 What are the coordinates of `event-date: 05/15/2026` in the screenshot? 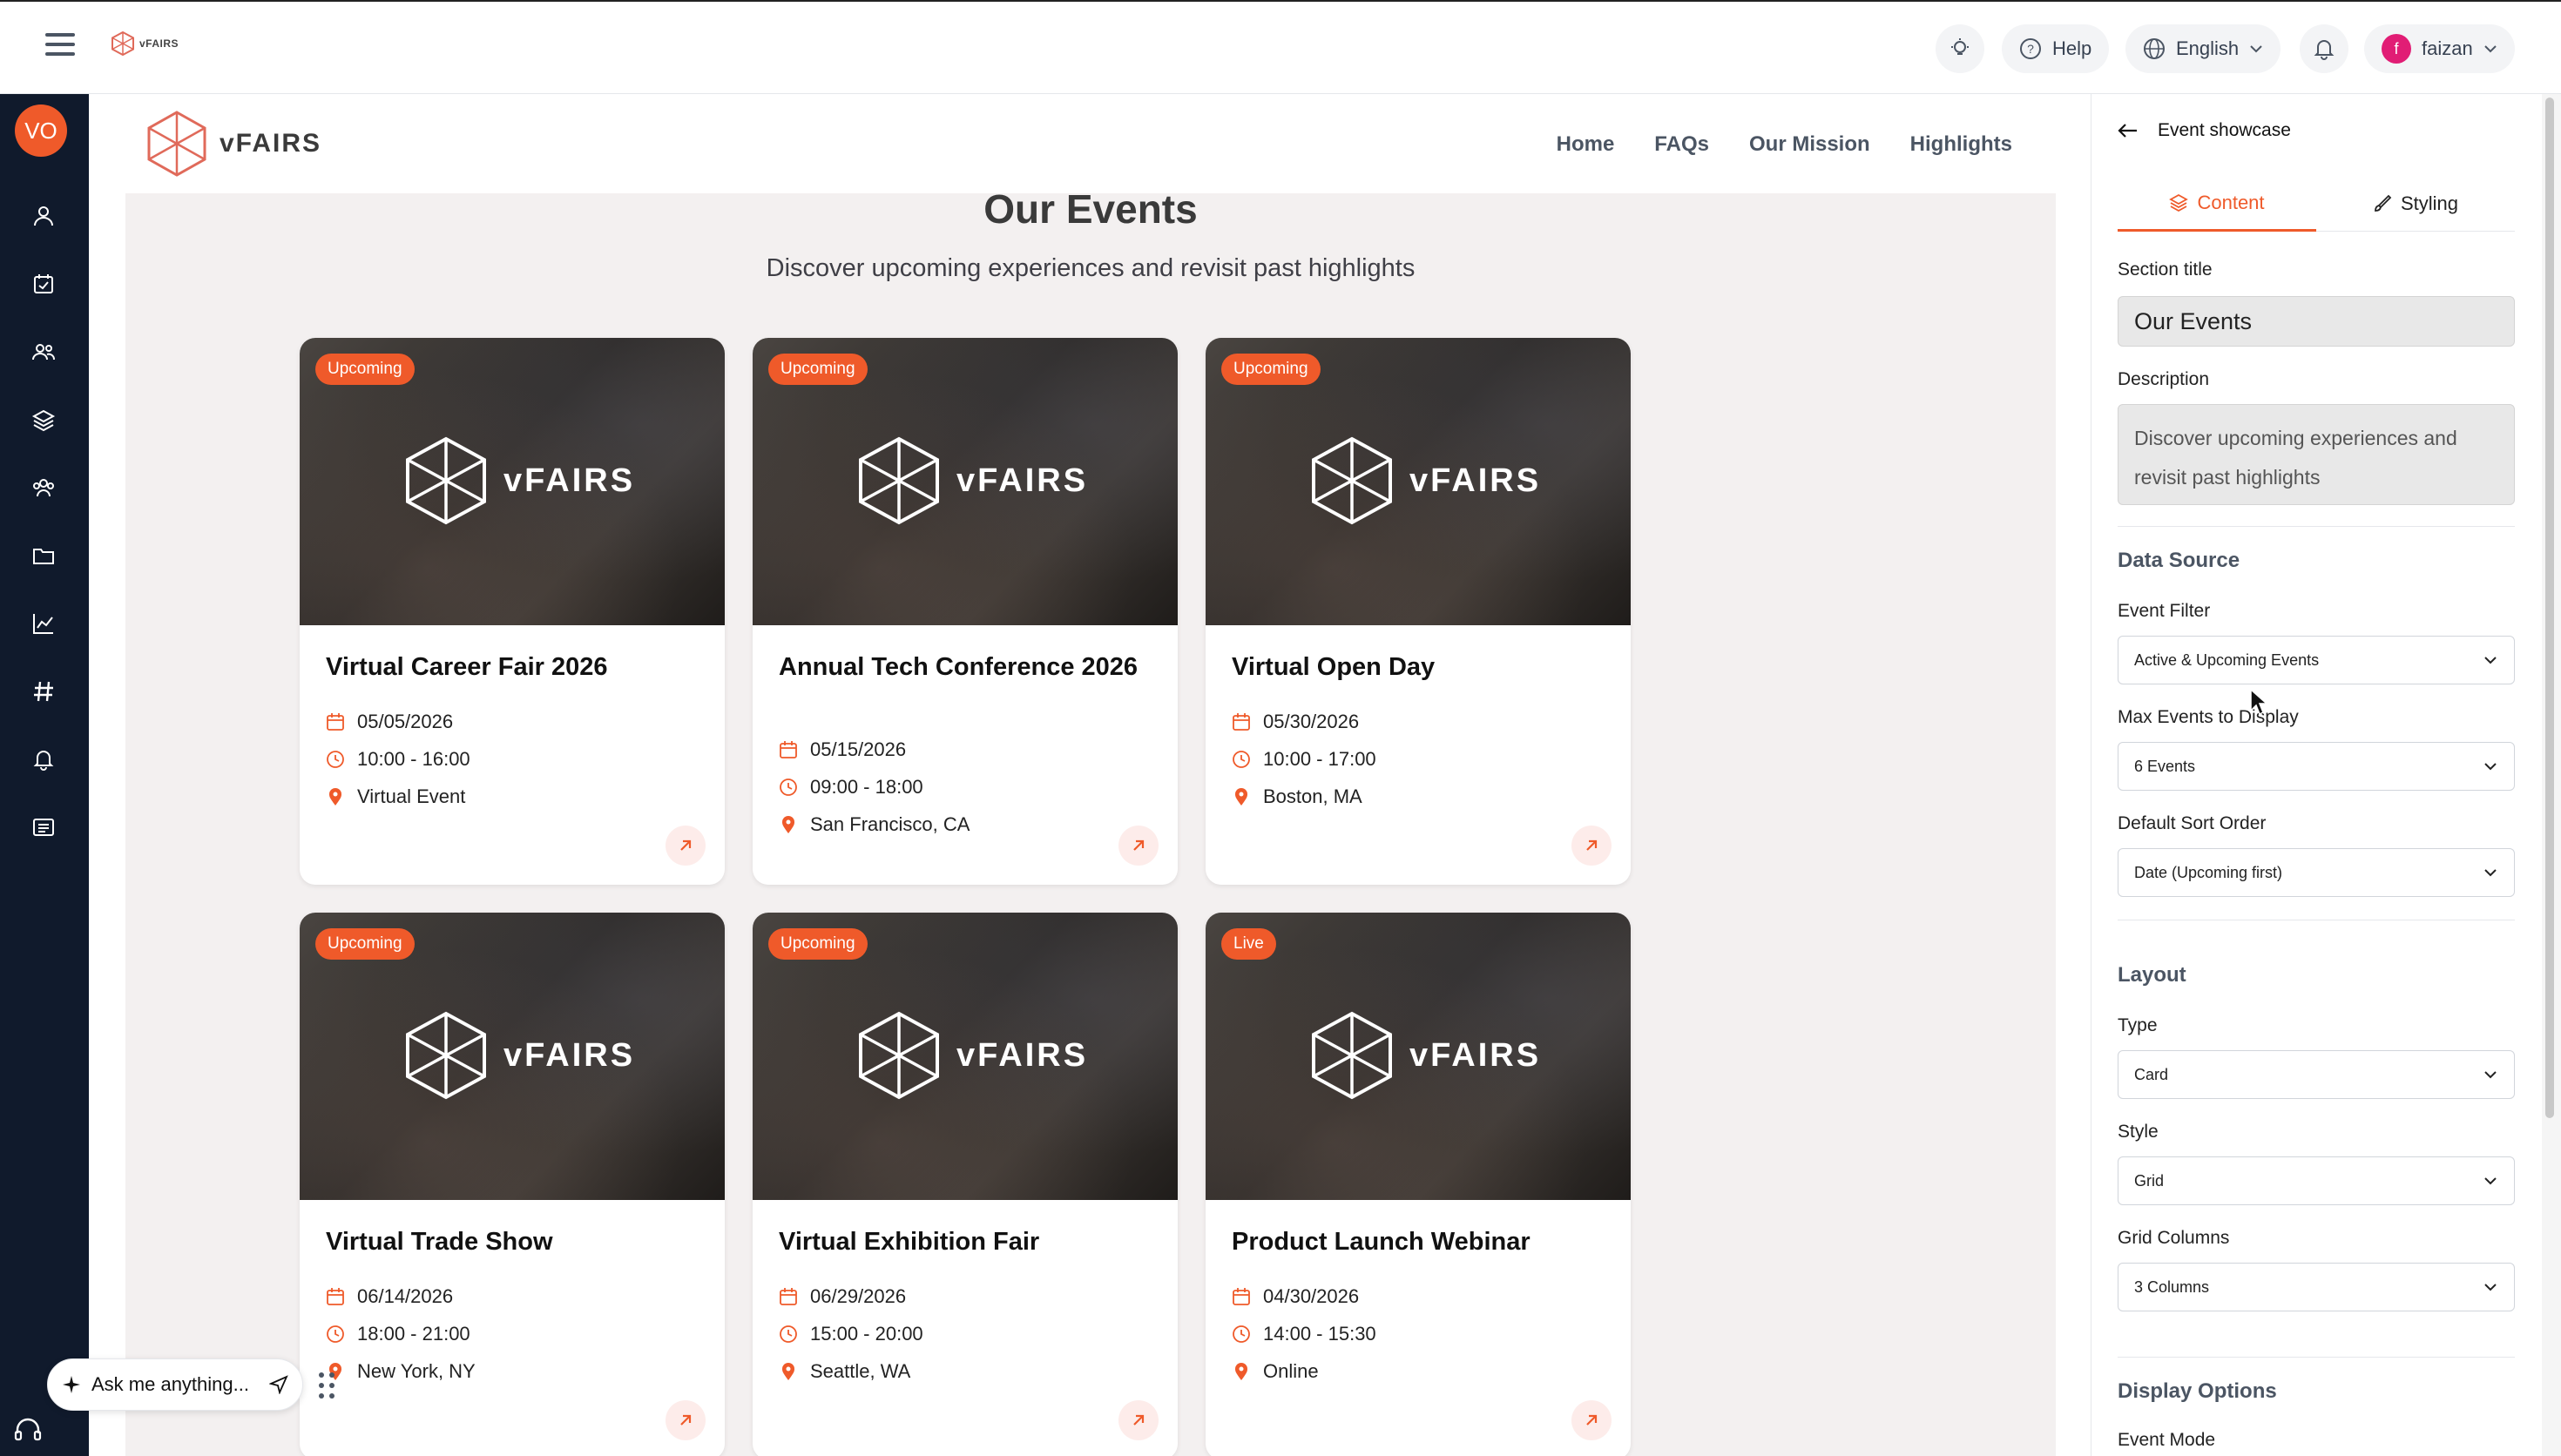 It's located at (842, 749).